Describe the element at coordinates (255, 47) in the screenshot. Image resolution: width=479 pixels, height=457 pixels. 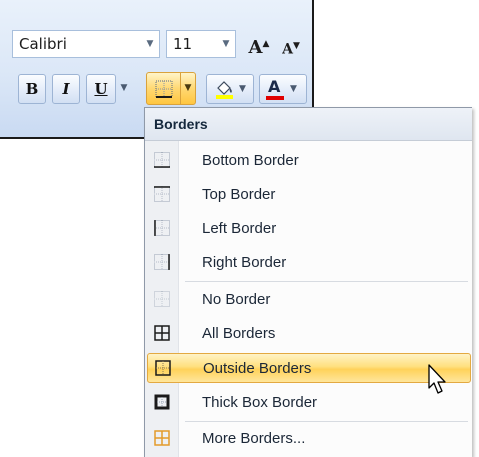
I see `grow-font-icon: A` at that location.